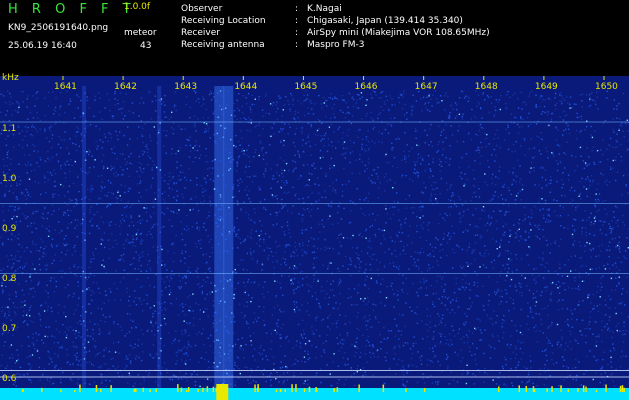  Describe the element at coordinates (146, 46) in the screenshot. I see `meteor-count: 43` at that location.